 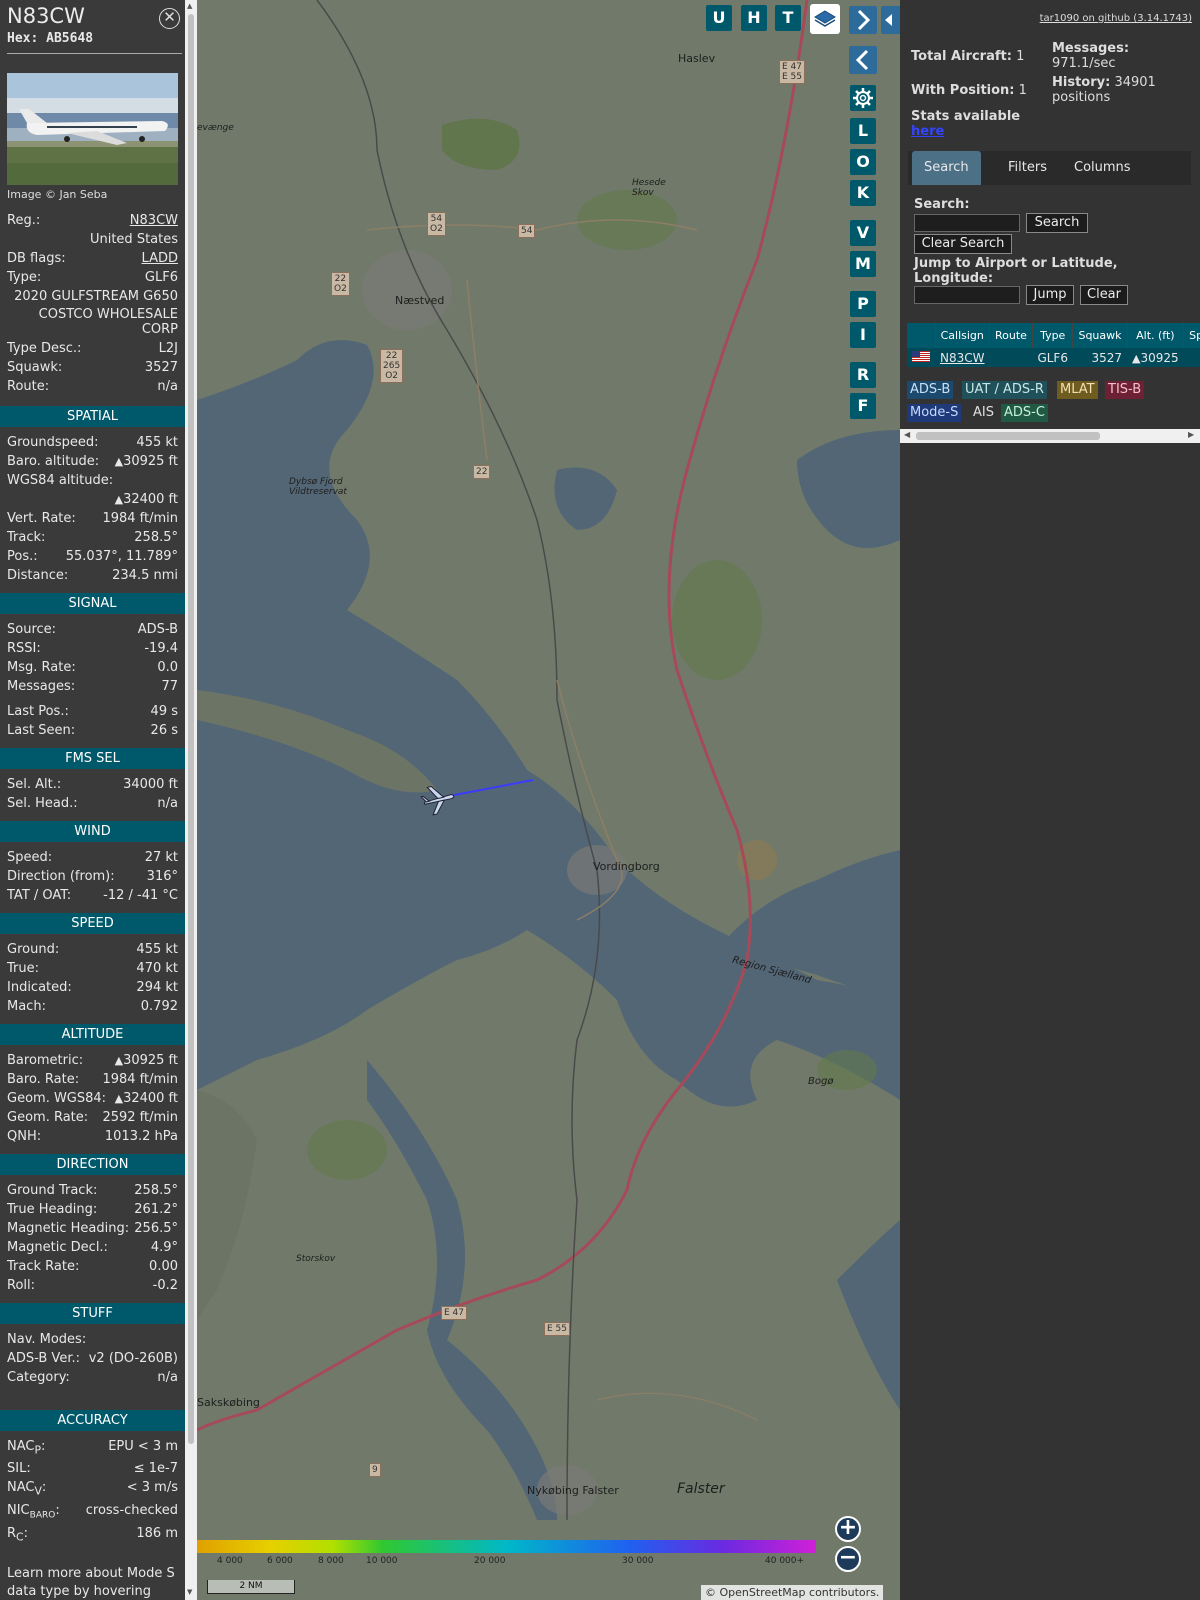 I want to click on badge-adsb: ADS-B, so click(x=930, y=390).